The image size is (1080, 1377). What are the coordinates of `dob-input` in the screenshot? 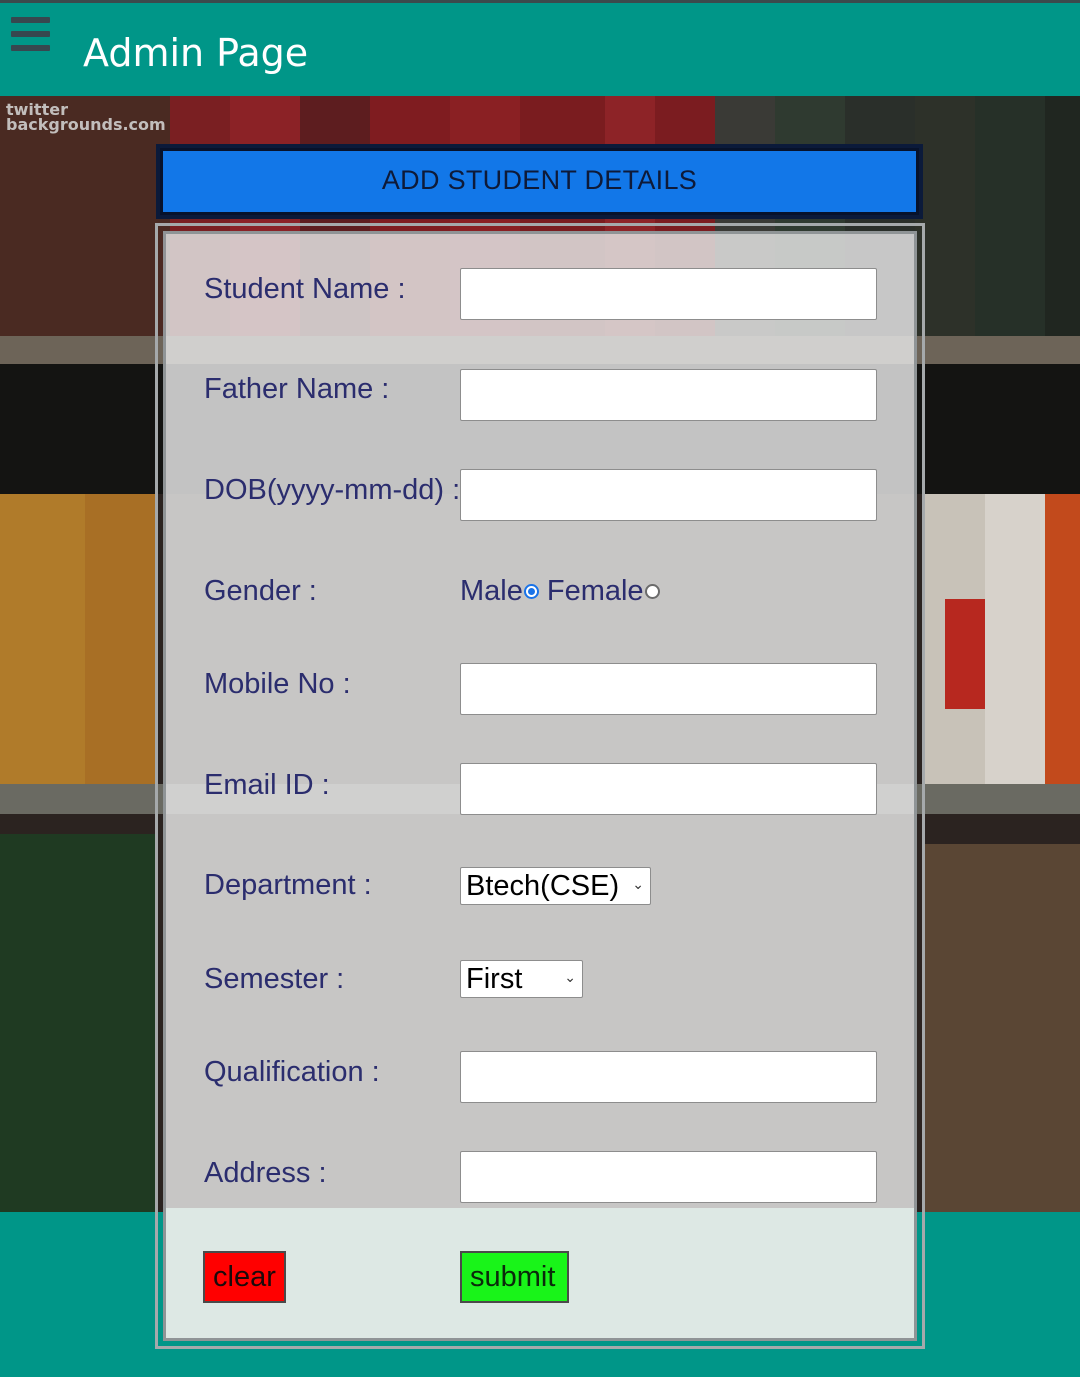 It's located at (668, 495).